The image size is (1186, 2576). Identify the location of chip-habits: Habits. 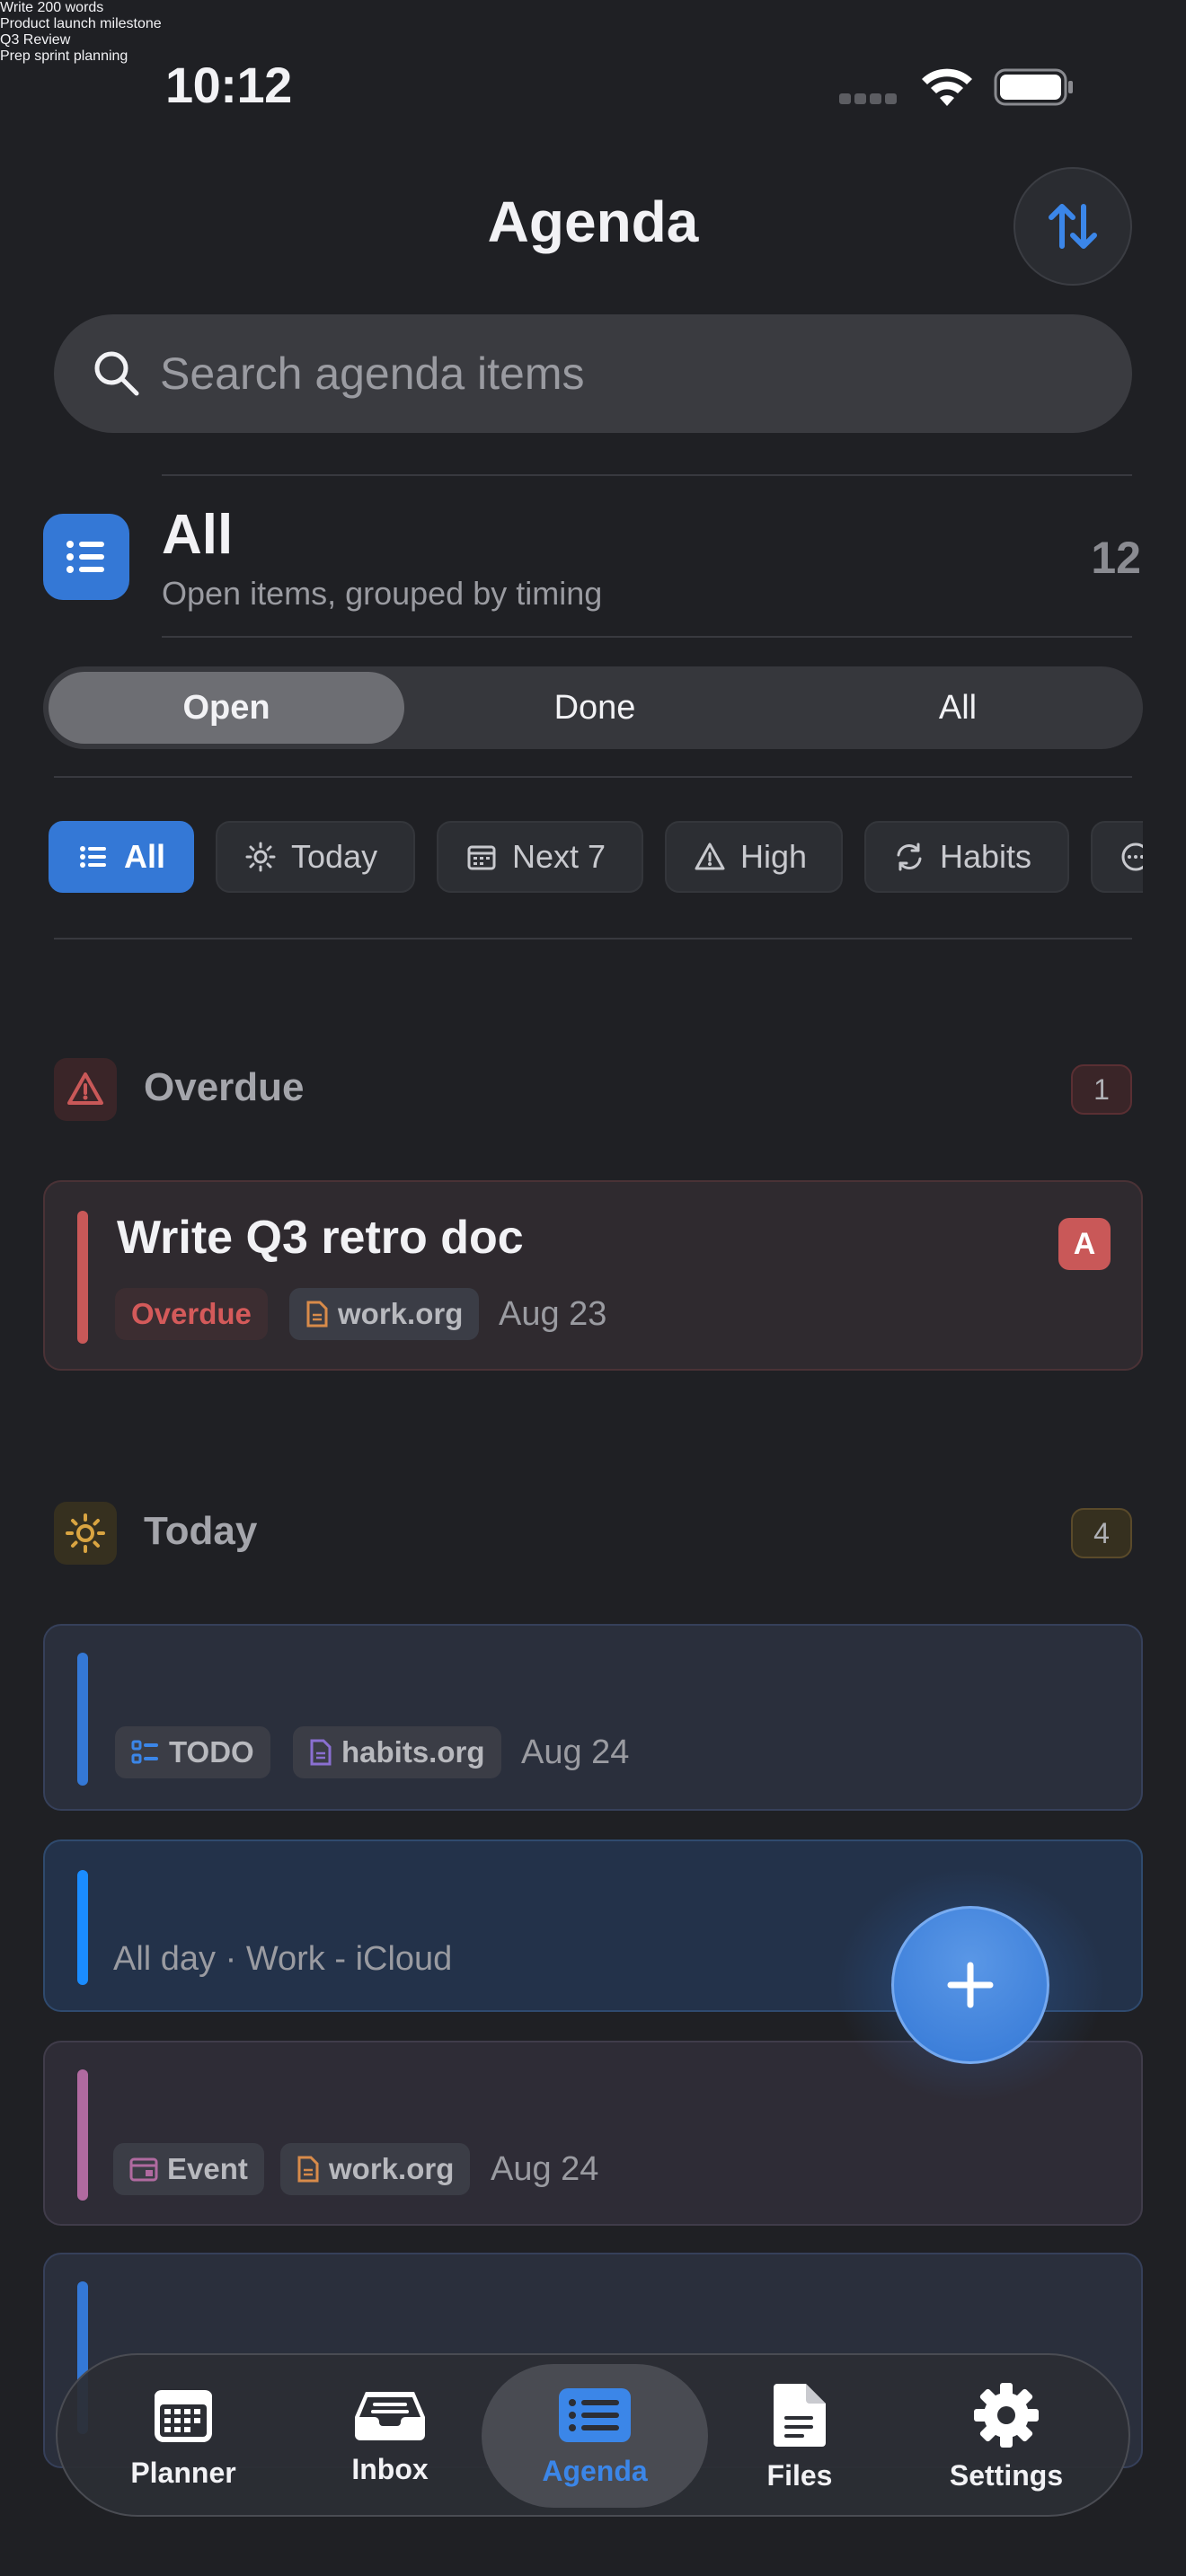
(966, 857).